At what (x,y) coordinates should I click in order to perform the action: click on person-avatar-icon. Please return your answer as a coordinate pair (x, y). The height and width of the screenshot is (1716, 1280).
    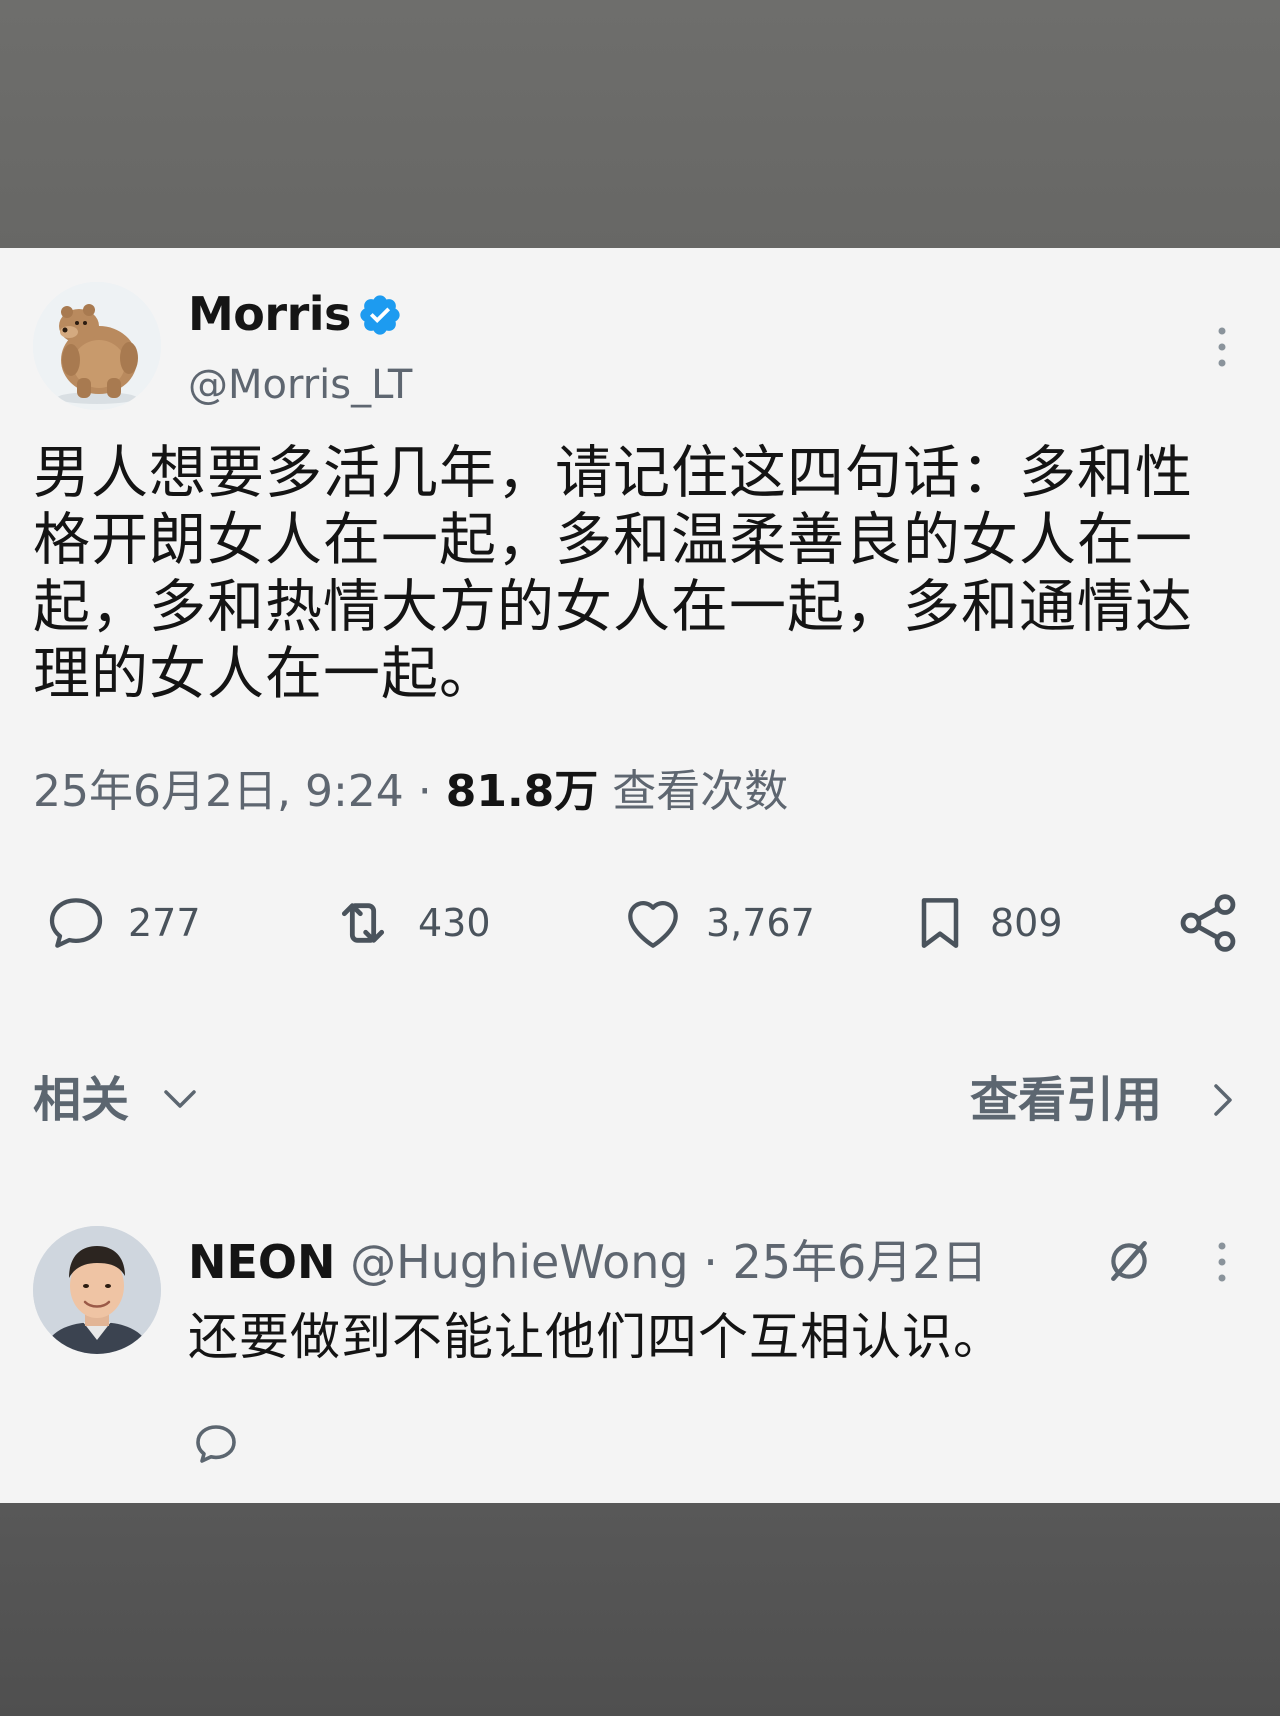
    Looking at the image, I should click on (97, 1290).